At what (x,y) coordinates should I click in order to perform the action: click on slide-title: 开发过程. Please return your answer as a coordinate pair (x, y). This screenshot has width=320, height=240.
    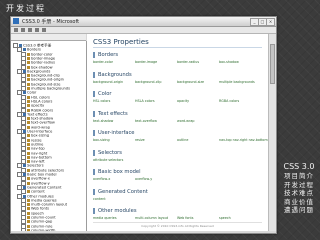
    Looking at the image, I should click on (26, 8).